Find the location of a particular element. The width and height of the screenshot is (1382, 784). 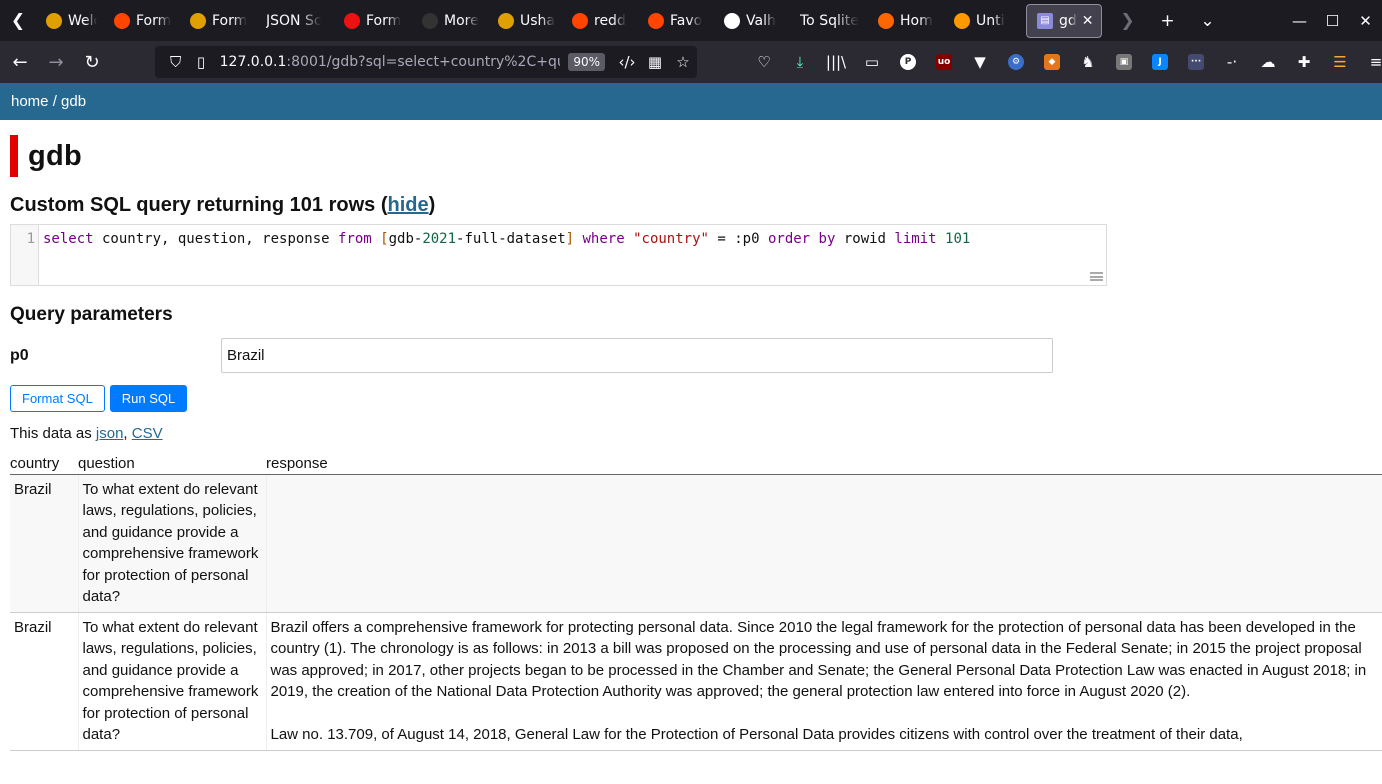

window-controls: — ☐ ✕ is located at coordinates (1332, 20).